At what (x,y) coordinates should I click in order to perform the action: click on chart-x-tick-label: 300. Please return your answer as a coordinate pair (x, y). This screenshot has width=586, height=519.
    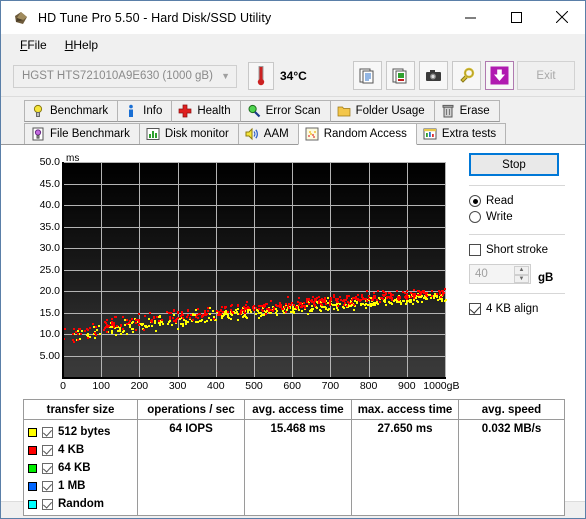
    Looking at the image, I should click on (177, 386).